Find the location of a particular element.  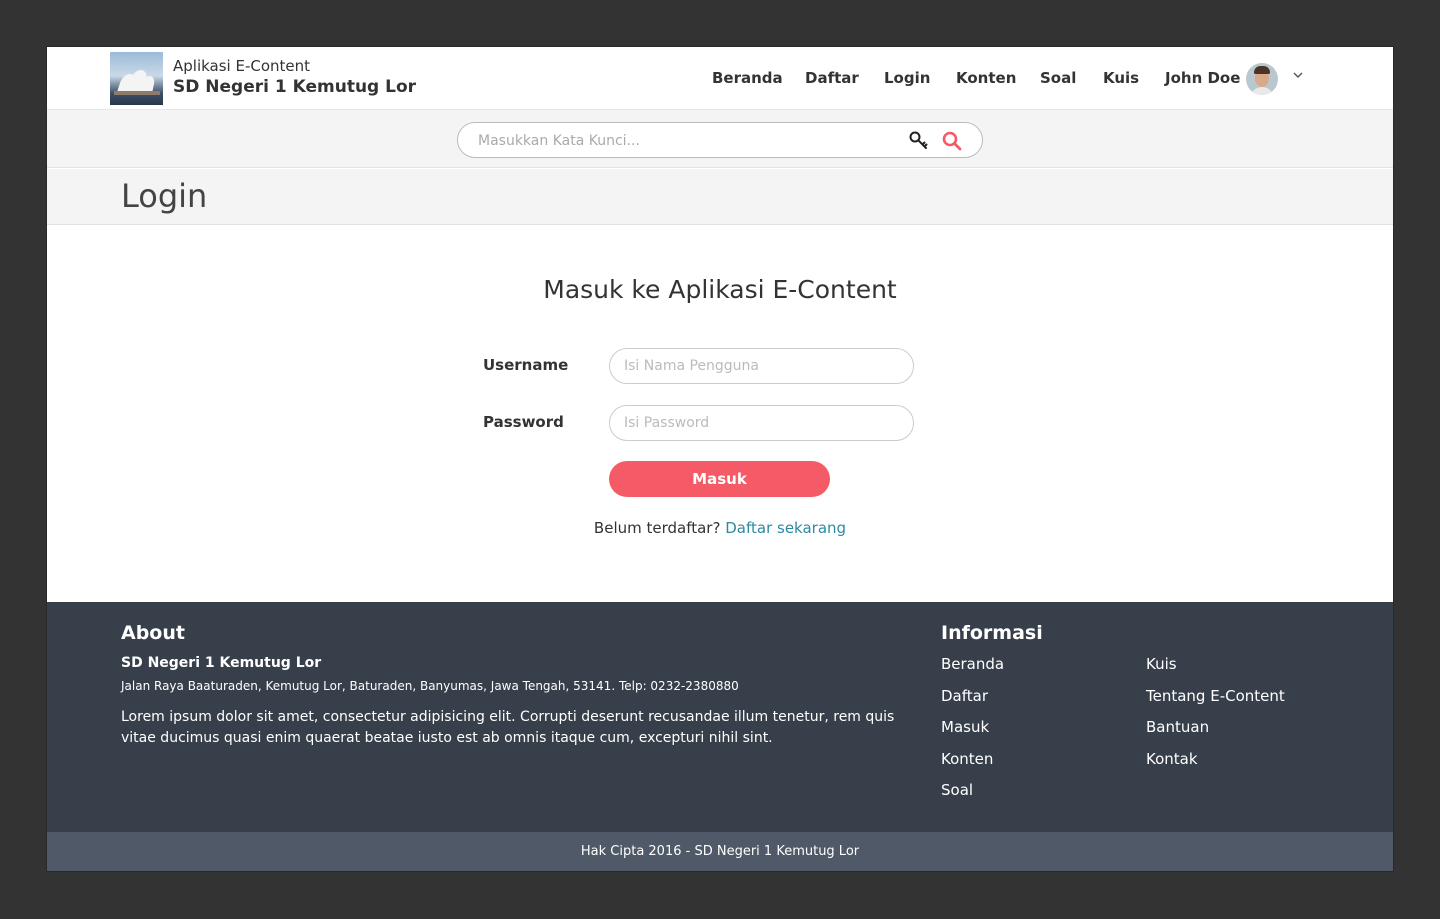

user-name: John Doe is located at coordinates (1202, 78).